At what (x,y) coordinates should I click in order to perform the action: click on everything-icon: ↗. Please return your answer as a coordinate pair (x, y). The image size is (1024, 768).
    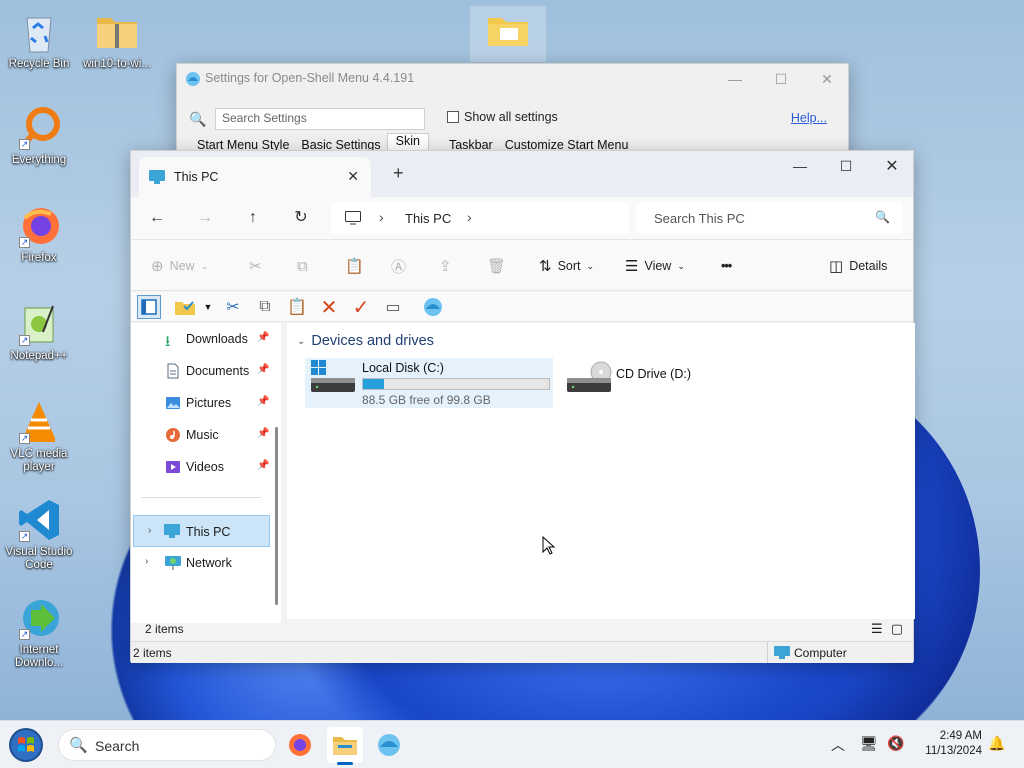
    Looking at the image, I should click on (39, 128).